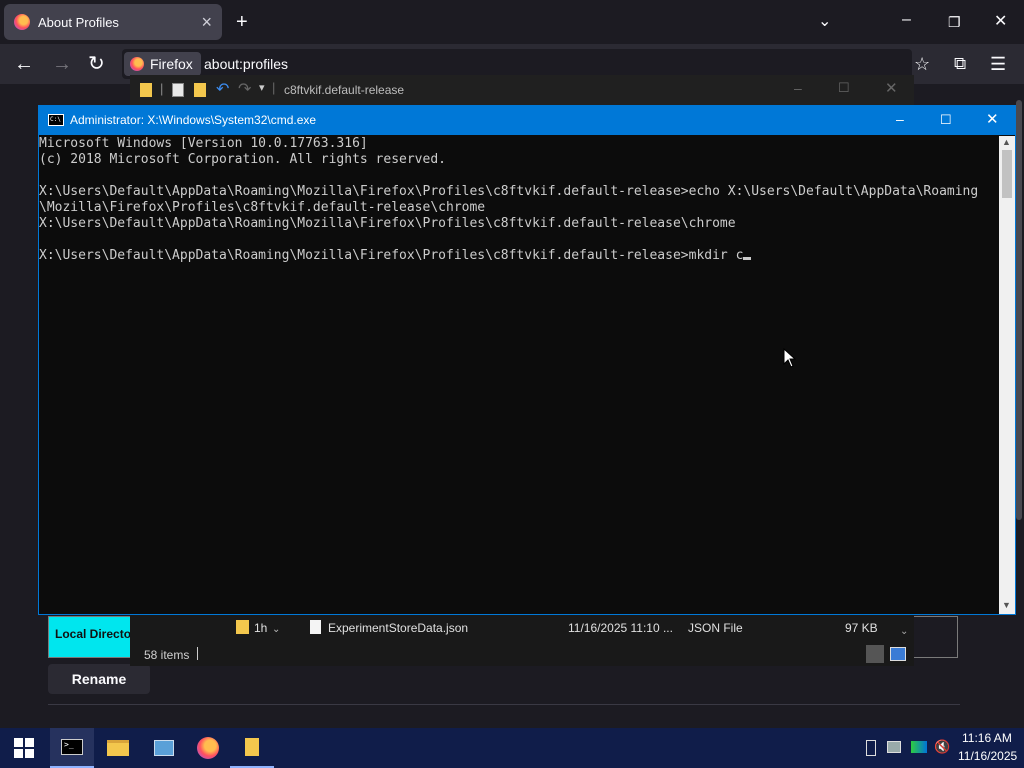 This screenshot has width=1024, height=768. Describe the element at coordinates (200, 90) in the screenshot. I see `new-folder-icon` at that location.